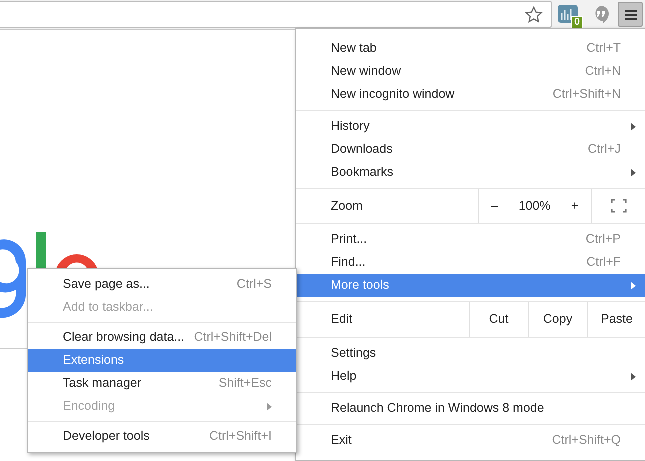 The width and height of the screenshot is (645, 461). Describe the element at coordinates (470, 285) in the screenshot. I see `menu-item: More tools` at that location.